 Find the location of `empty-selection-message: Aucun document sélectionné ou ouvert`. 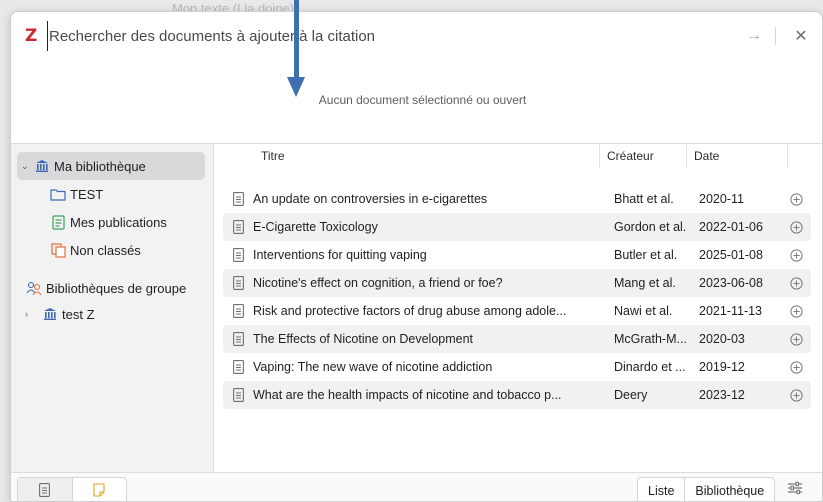

empty-selection-message: Aucun document sélectionné ou ouvert is located at coordinates (422, 99).